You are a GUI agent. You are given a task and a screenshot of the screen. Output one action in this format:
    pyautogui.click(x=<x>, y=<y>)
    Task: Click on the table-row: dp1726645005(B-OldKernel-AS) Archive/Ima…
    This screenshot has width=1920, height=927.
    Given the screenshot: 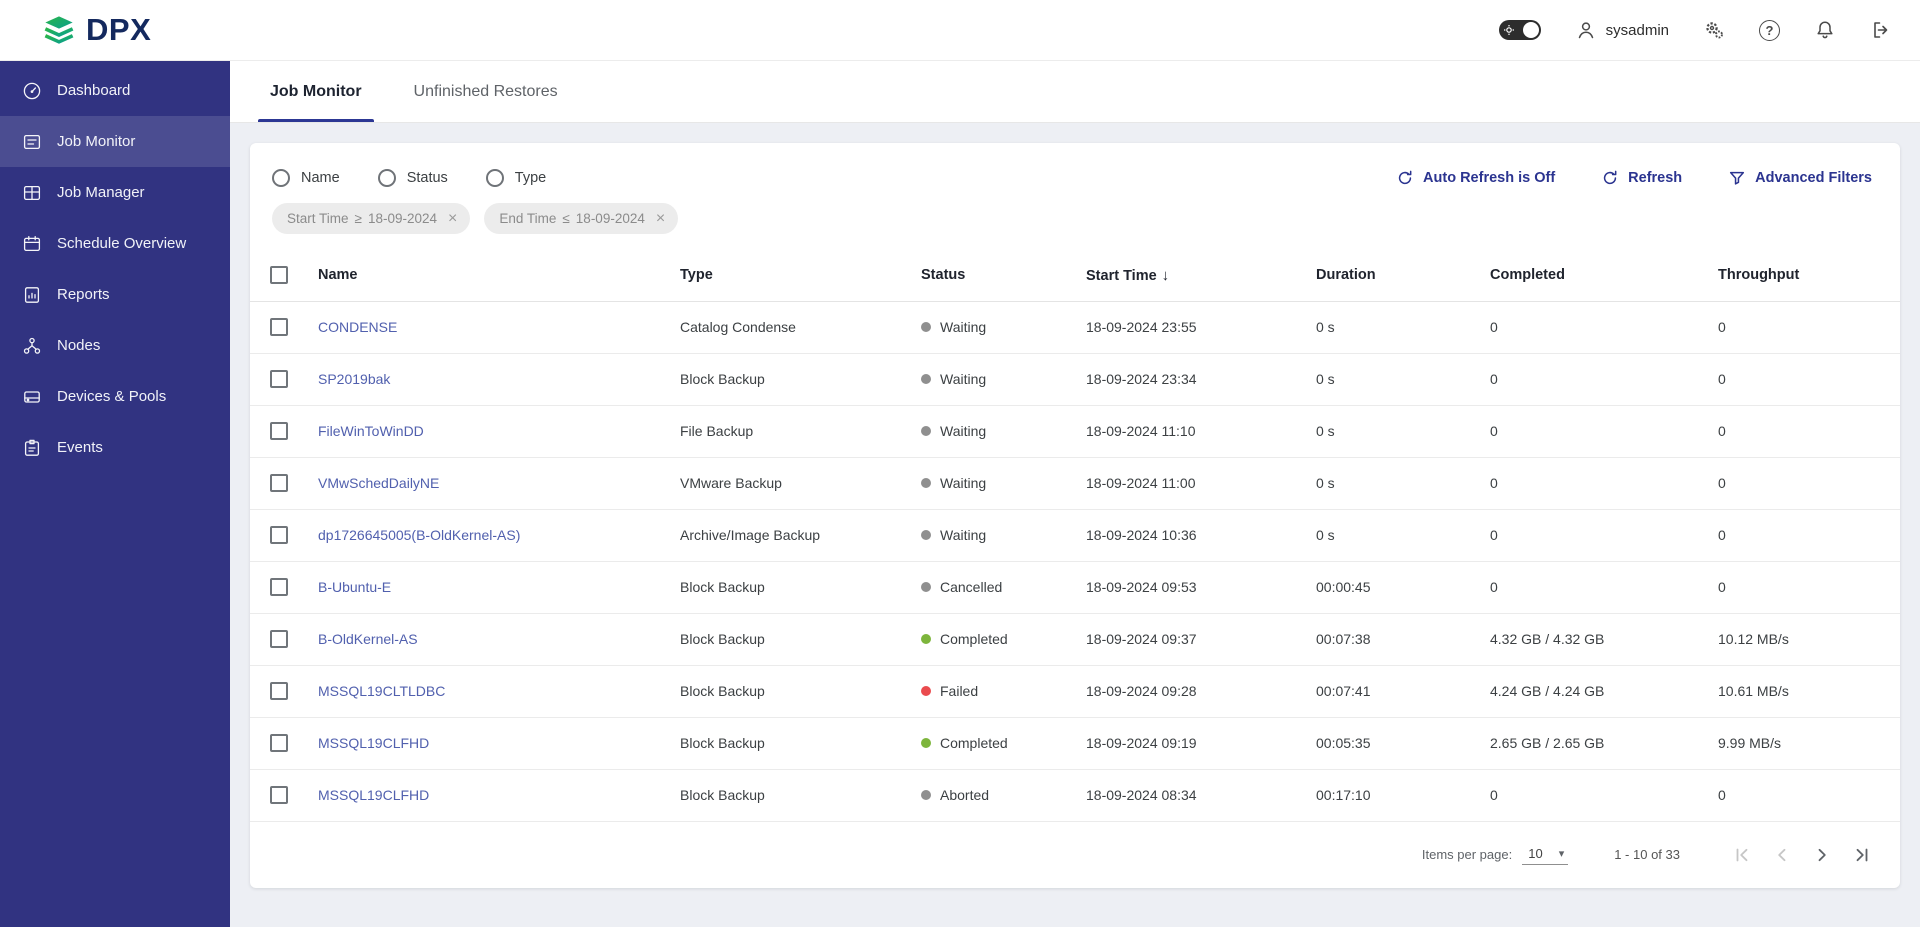 What is the action you would take?
    pyautogui.click(x=1075, y=535)
    